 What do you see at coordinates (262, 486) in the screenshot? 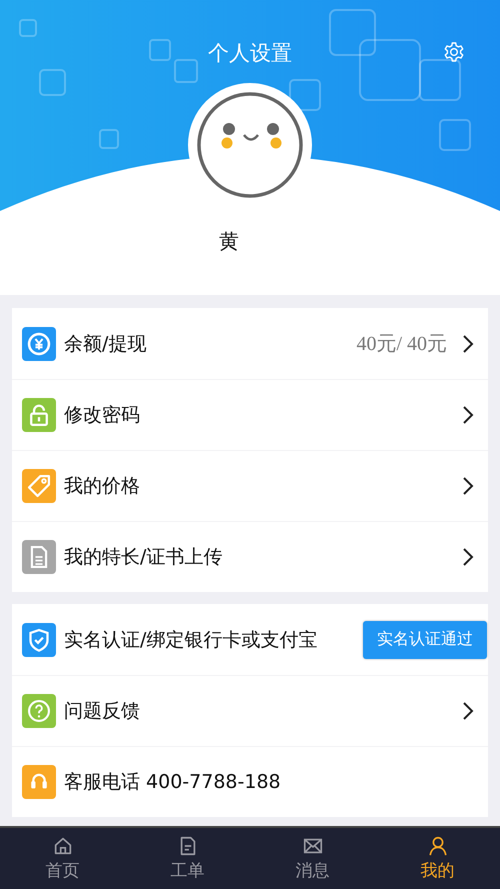
I see `menu-item: 我的价格` at bounding box center [262, 486].